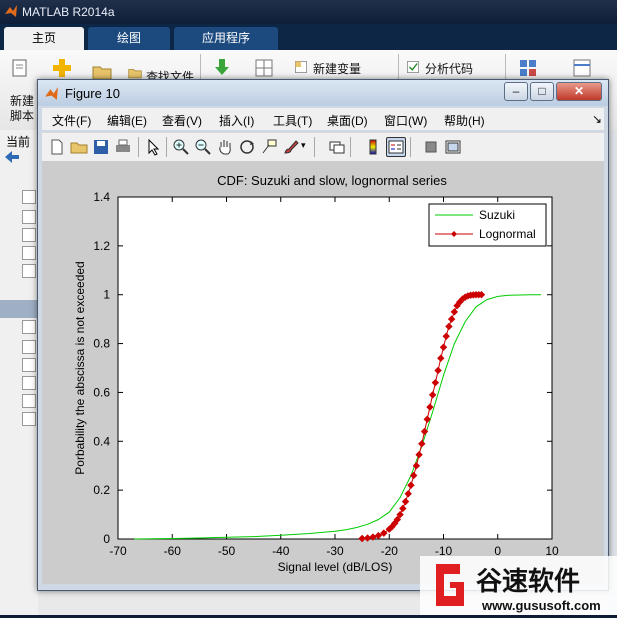 This screenshot has width=617, height=618. What do you see at coordinates (101, 246) in the screenshot?
I see `y-tick-label: 1.2` at bounding box center [101, 246].